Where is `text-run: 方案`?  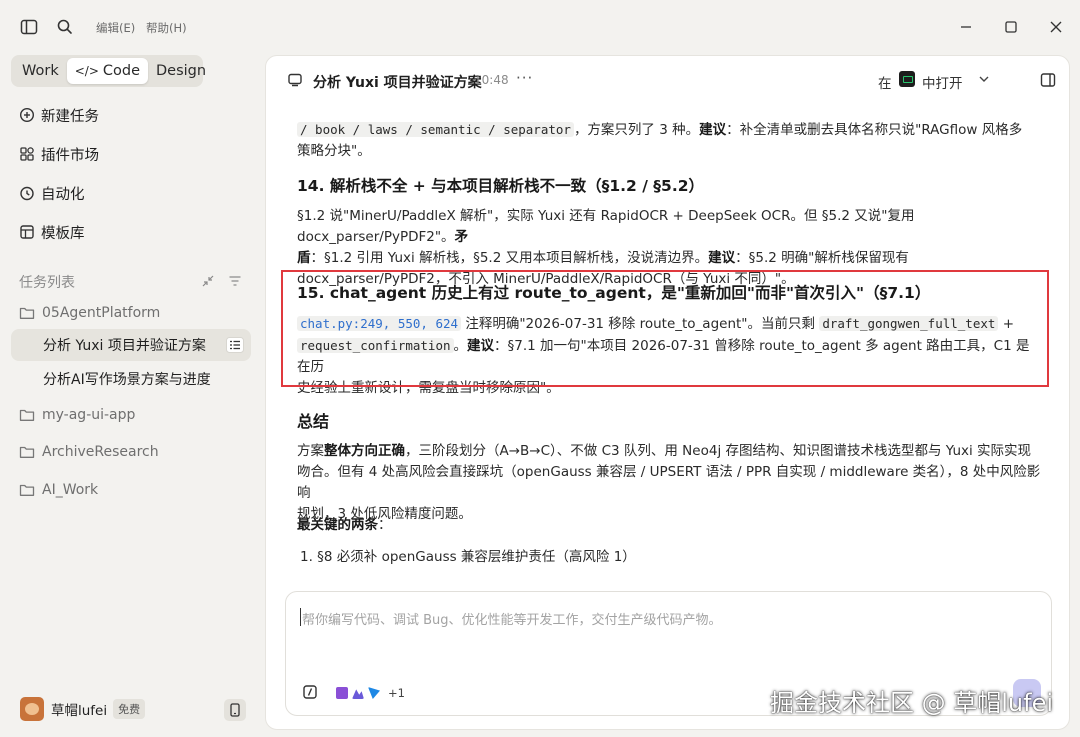 text-run: 方案 is located at coordinates (310, 451).